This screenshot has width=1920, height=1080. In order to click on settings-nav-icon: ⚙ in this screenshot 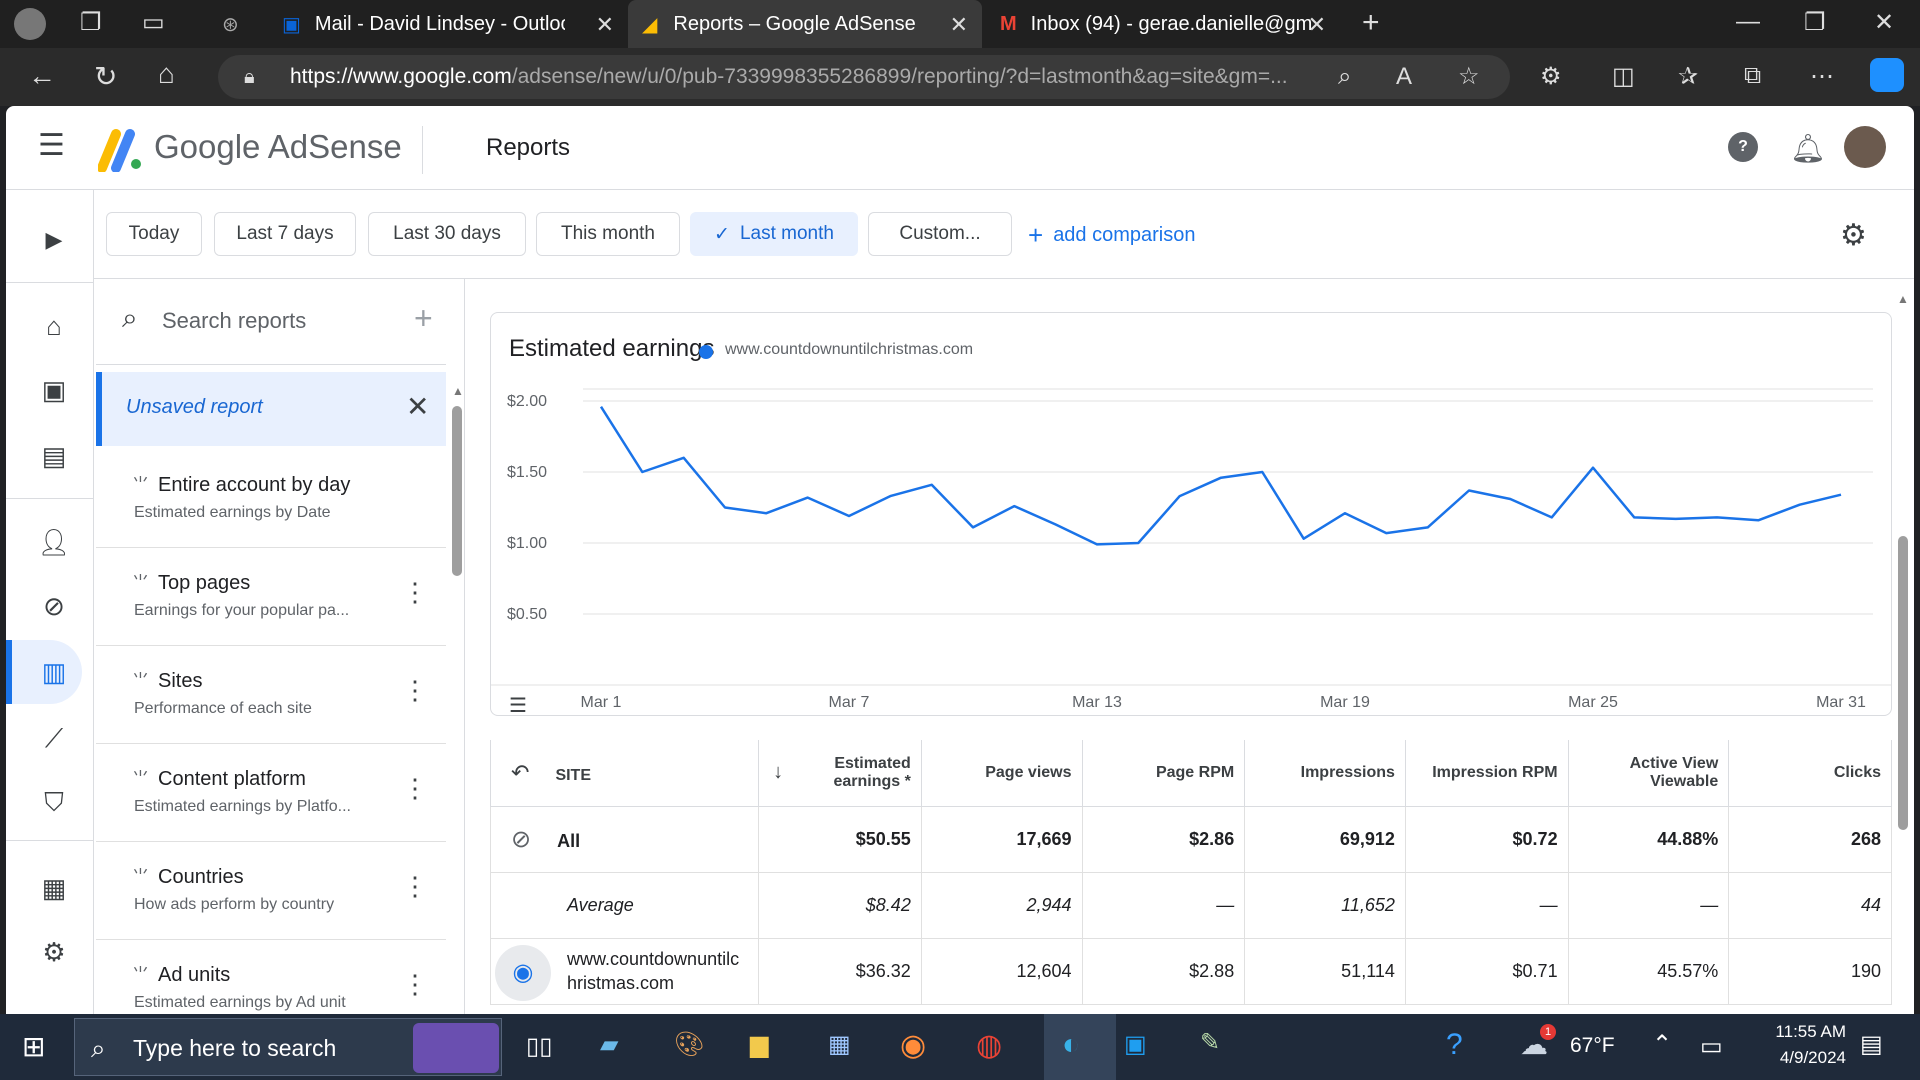, I will do `click(54, 952)`.